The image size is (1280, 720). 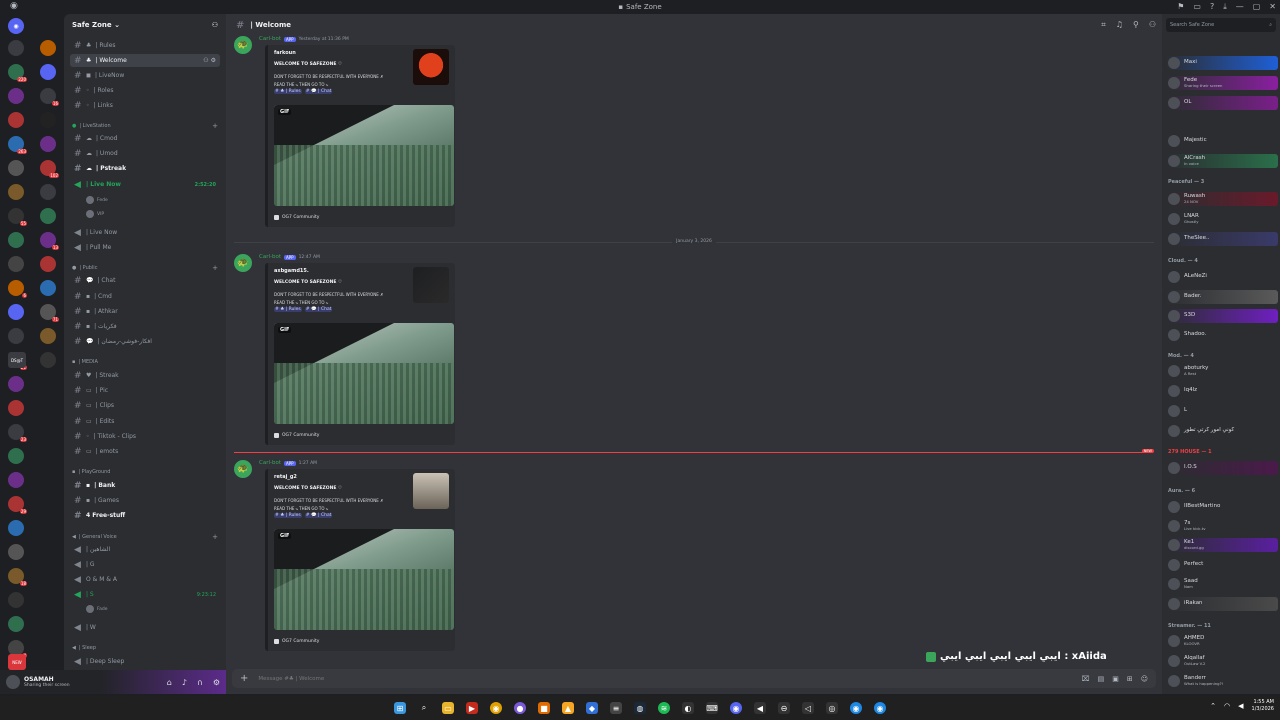 I want to click on sticker-icon: ▣, so click(x=1115, y=679).